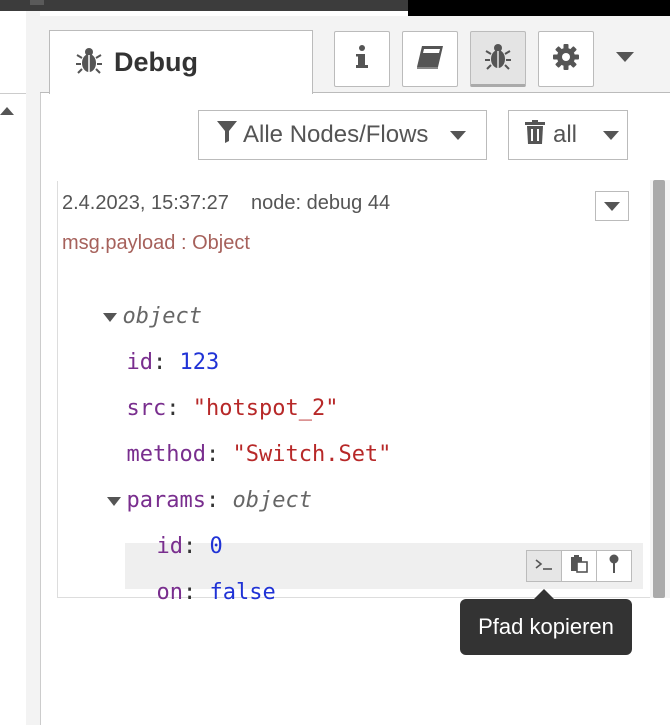 The width and height of the screenshot is (670, 725). I want to click on filter-icon, so click(227, 135).